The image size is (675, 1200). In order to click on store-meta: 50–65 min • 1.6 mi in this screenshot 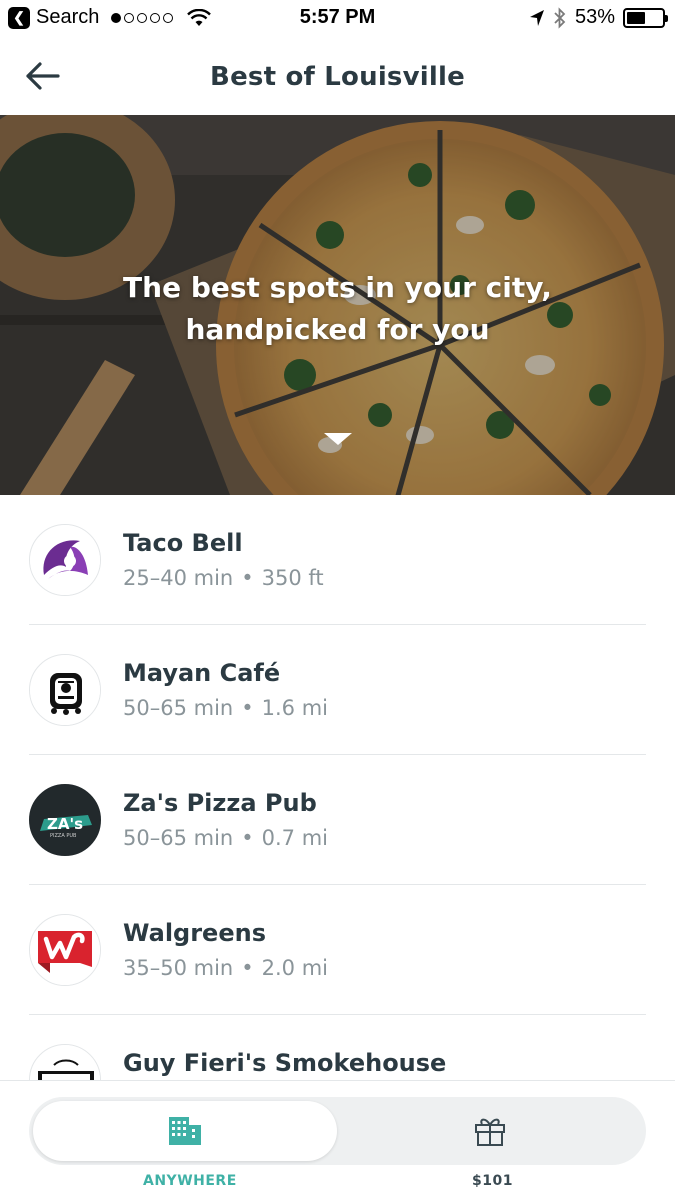, I will do `click(225, 708)`.